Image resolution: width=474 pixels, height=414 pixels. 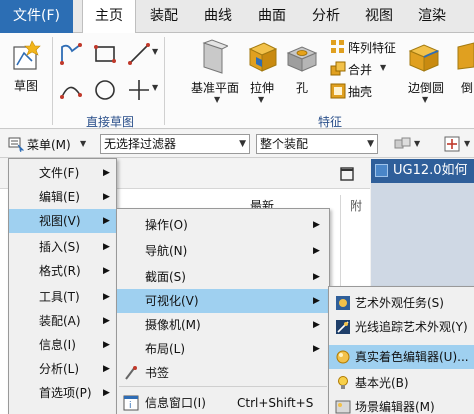 I want to click on menu-item-analysis: 分析(L) ▶, so click(x=62, y=369).